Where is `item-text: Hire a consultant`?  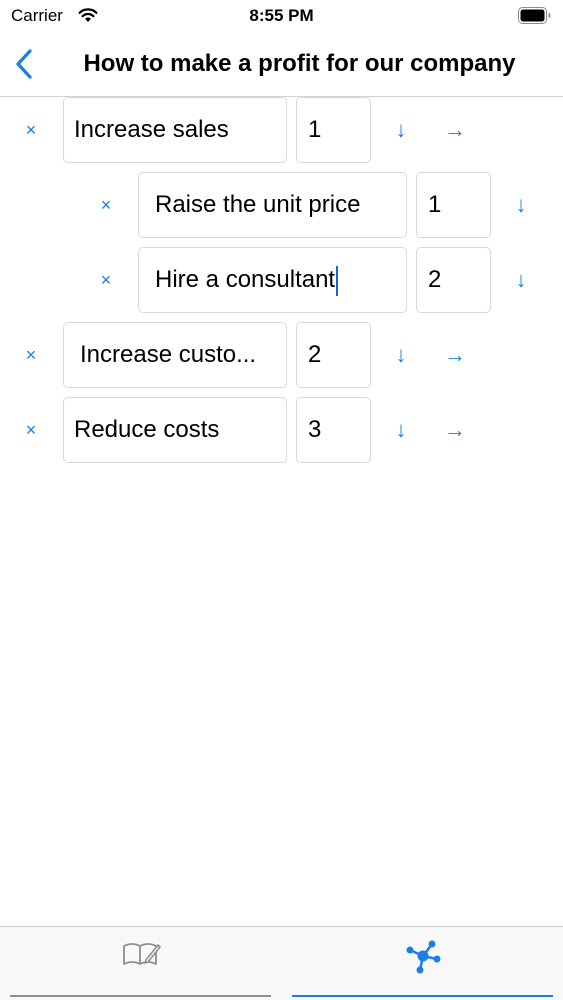
item-text: Hire a consultant is located at coordinates (245, 279).